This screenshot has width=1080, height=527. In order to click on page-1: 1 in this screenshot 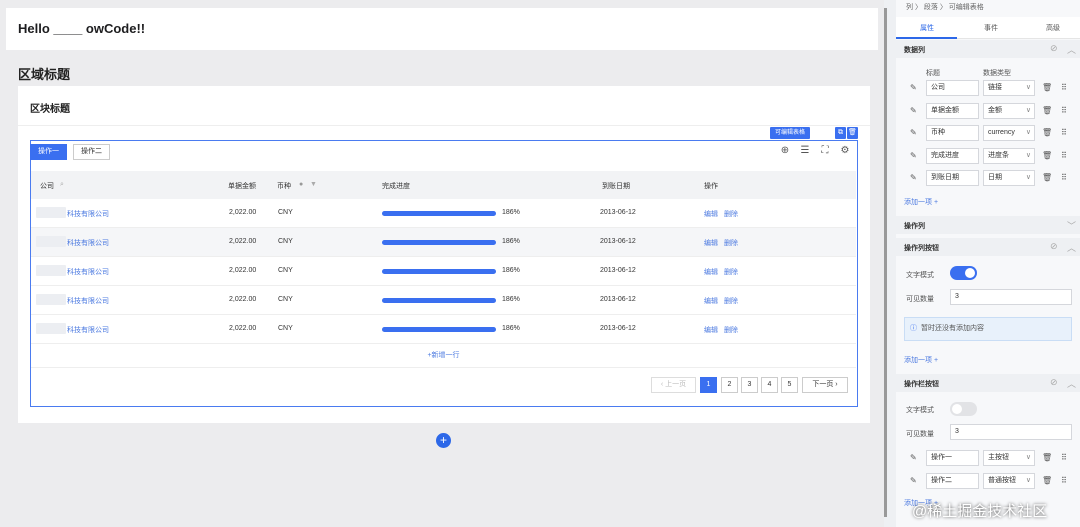, I will do `click(708, 385)`.